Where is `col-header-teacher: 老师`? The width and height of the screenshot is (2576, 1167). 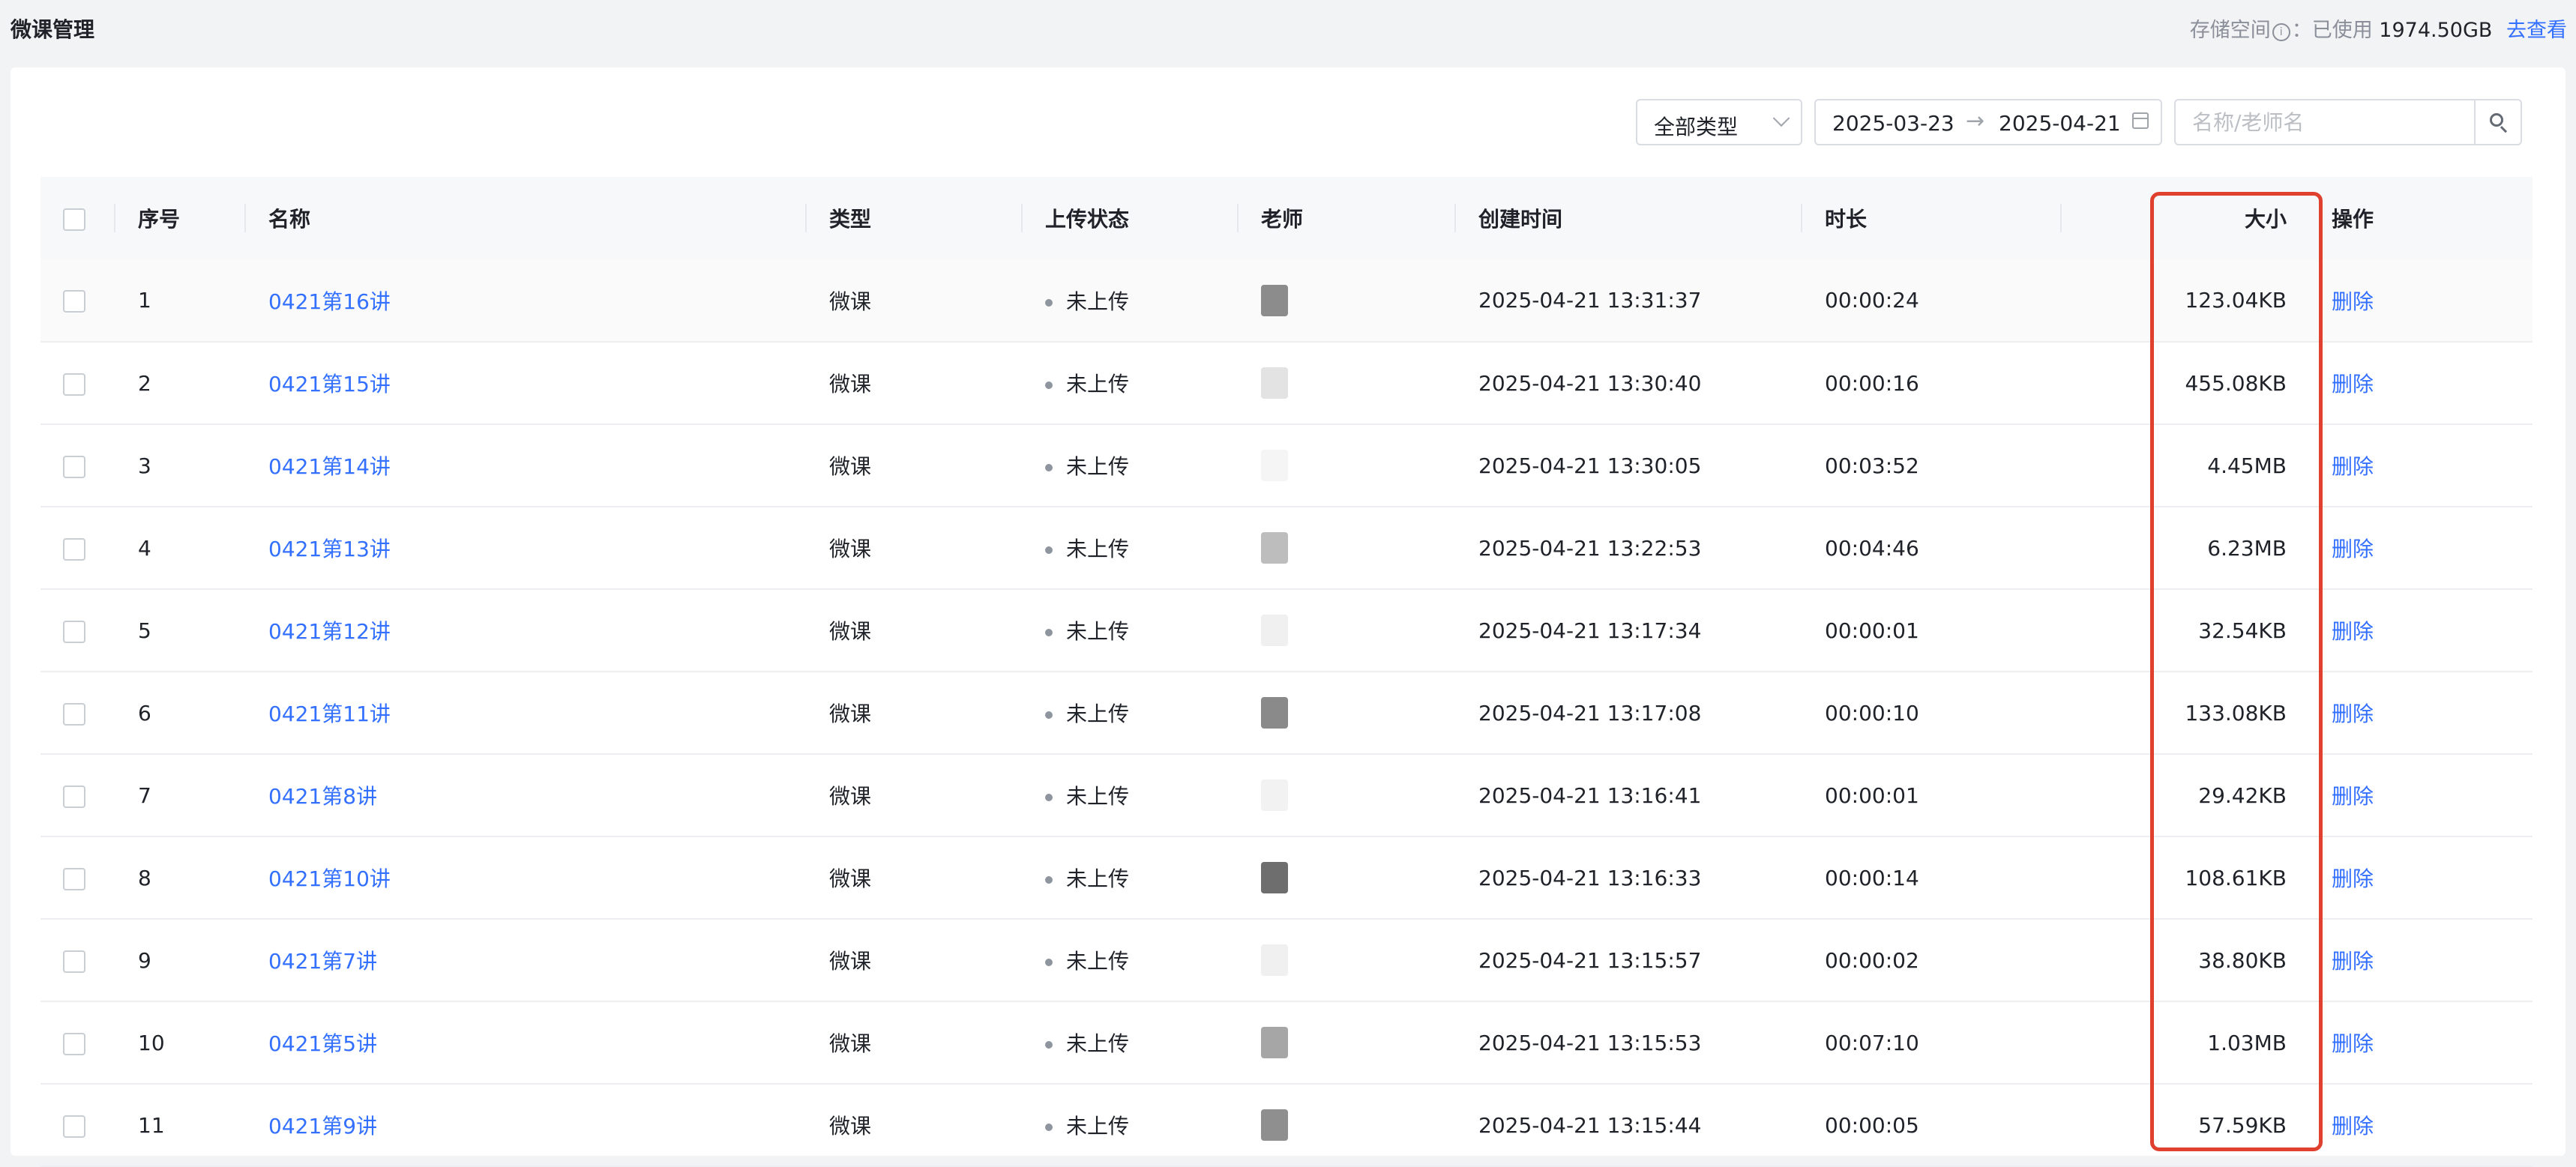 col-header-teacher: 老师 is located at coordinates (1347, 218).